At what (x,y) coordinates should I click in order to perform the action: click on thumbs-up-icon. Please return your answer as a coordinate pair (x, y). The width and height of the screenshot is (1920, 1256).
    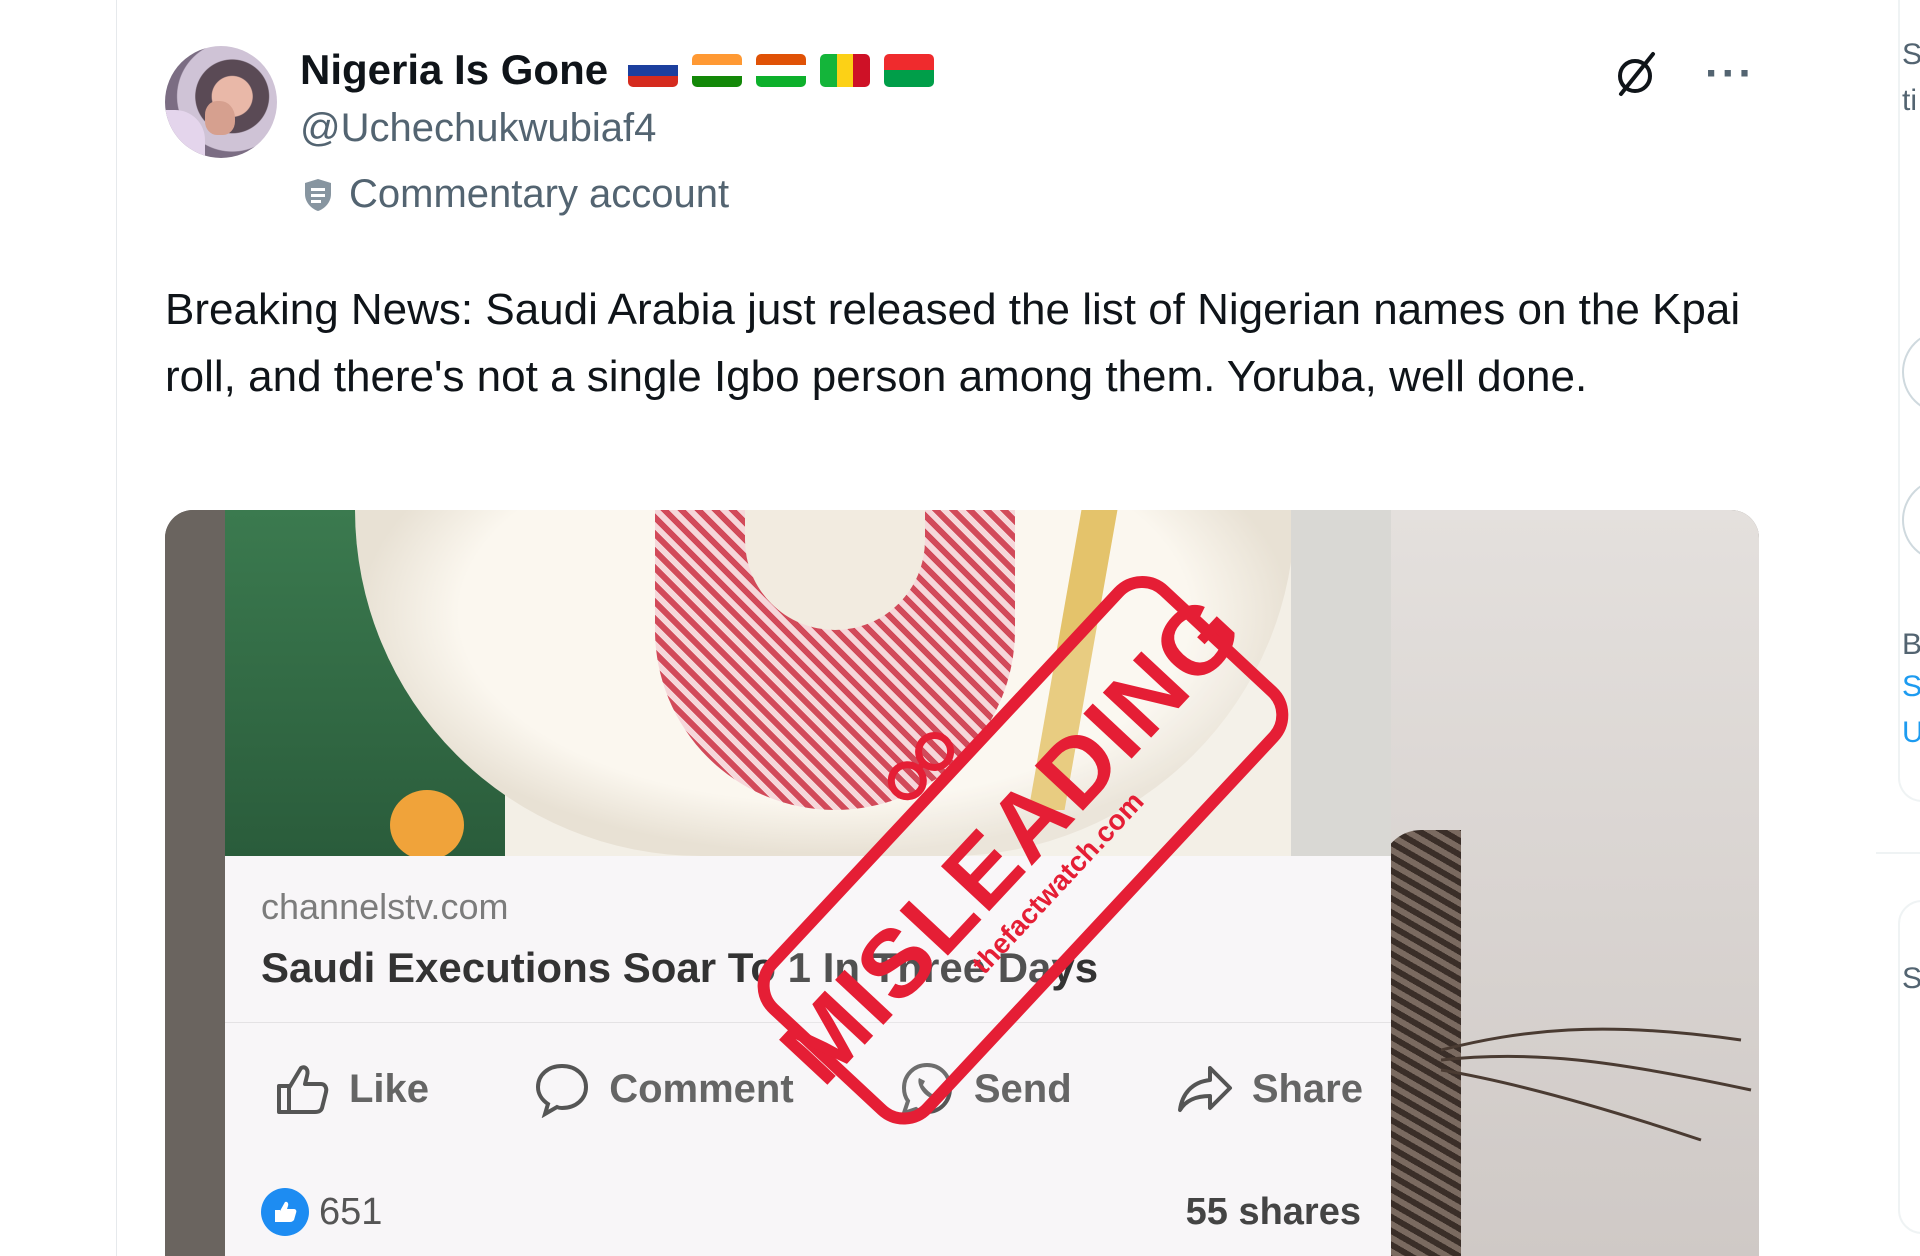
    Looking at the image, I should click on (303, 1089).